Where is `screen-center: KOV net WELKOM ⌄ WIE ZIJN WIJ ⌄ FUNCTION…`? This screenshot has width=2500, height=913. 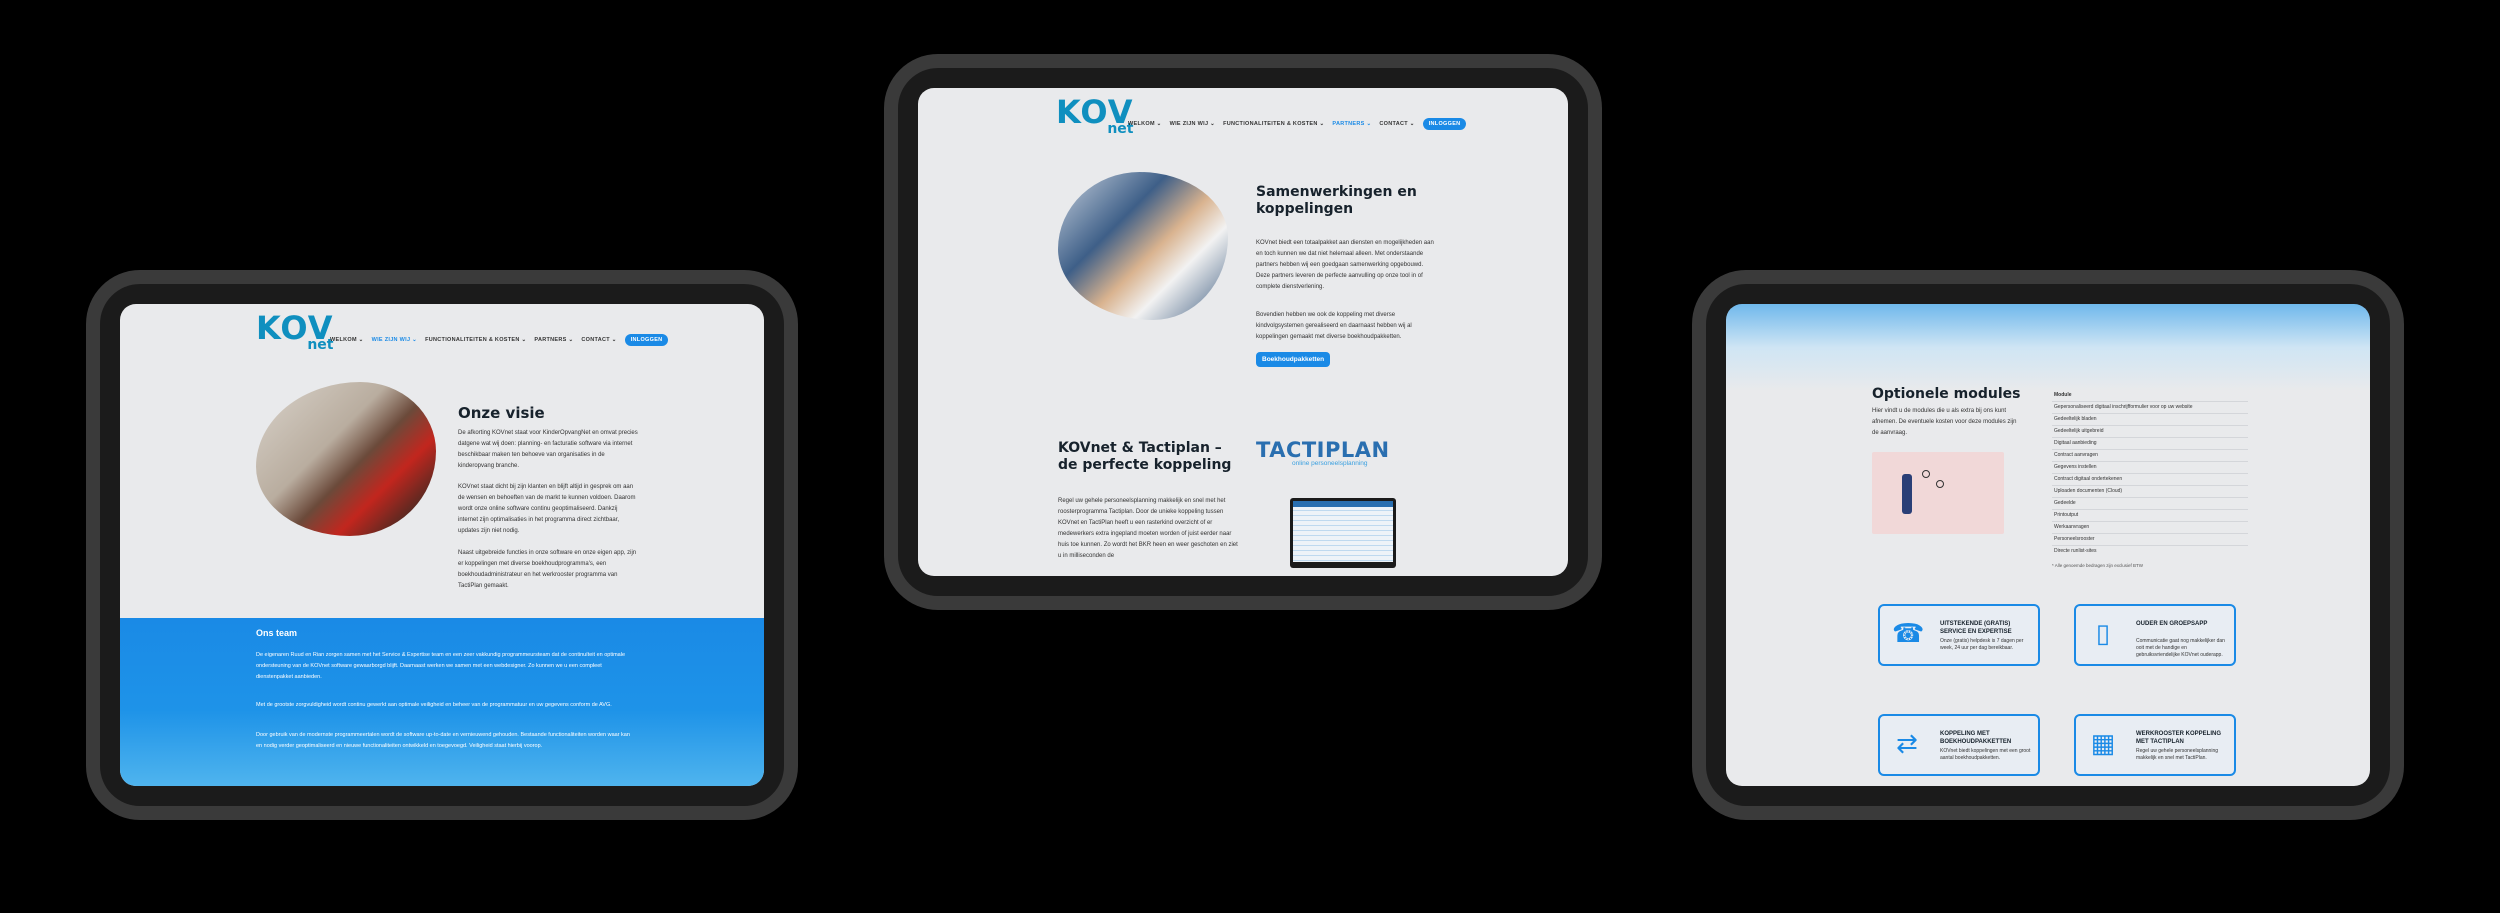
screen-center: KOV net WELKOM ⌄ WIE ZIJN WIJ ⌄ FUNCTION… is located at coordinates (1243, 332).